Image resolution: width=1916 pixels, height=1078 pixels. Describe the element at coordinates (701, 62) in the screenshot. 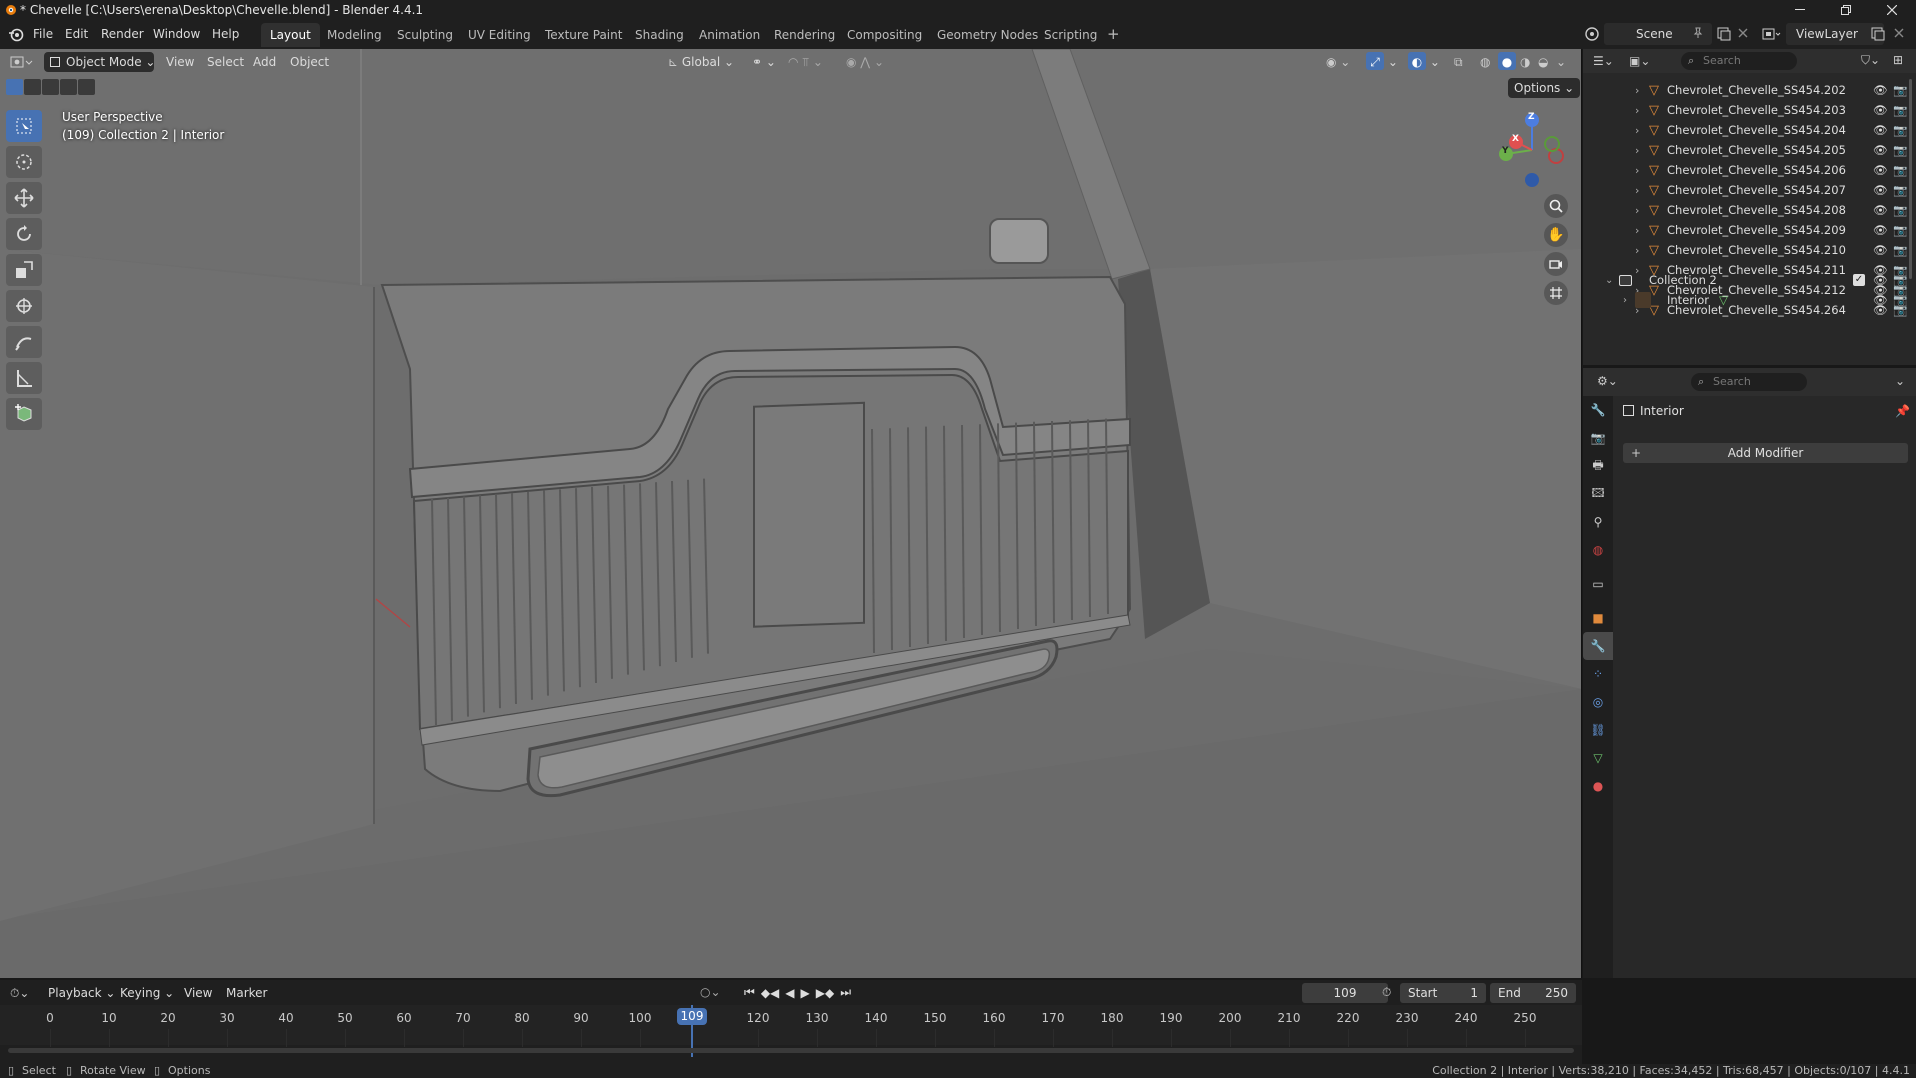

I see `transform-orientation-dropdown: ⊾ Global ⌄` at that location.